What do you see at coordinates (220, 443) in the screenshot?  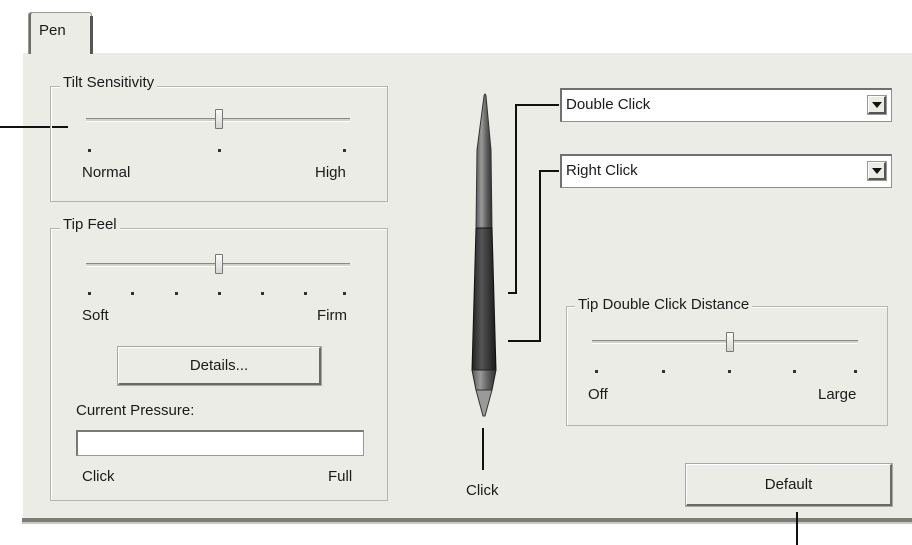 I see `current-pressure-bar` at bounding box center [220, 443].